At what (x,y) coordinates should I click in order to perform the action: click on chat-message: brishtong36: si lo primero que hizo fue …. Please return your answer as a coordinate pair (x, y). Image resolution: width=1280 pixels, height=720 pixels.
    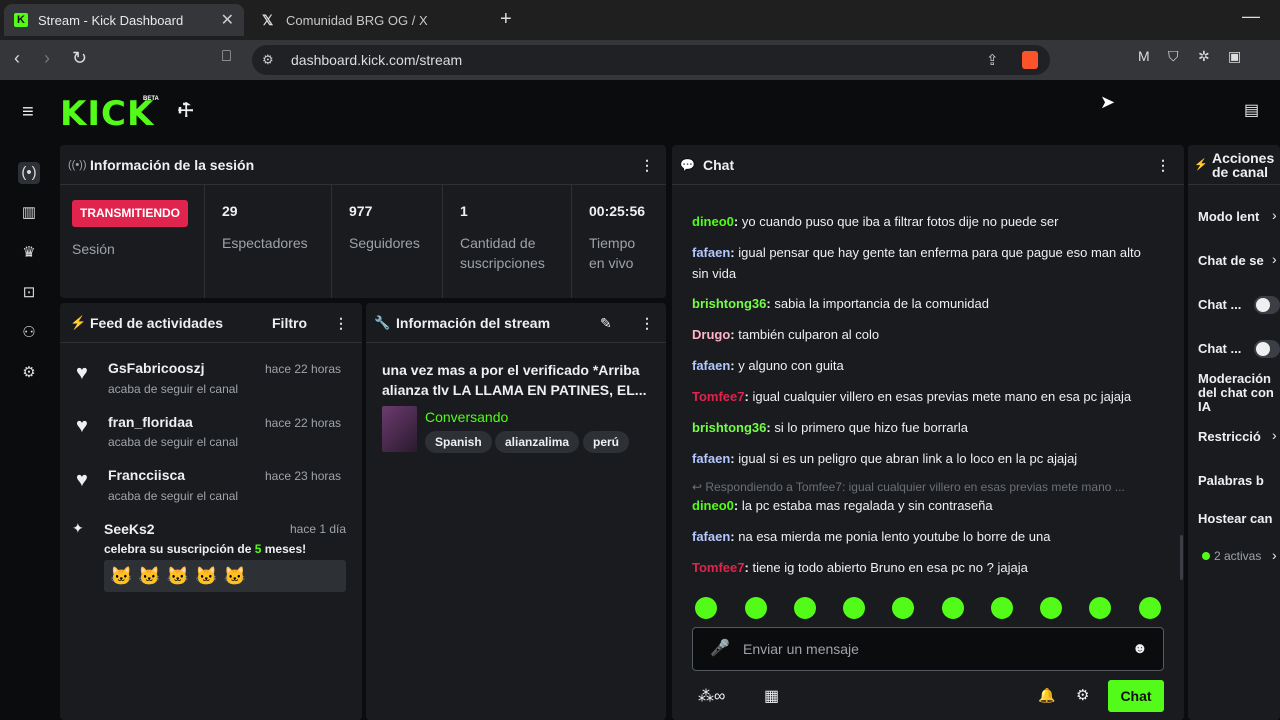
    Looking at the image, I should click on (830, 427).